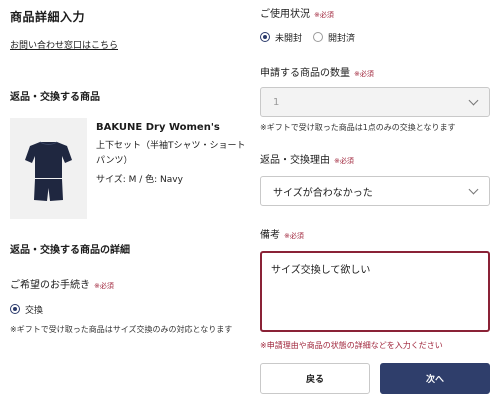 The height and width of the screenshot is (400, 500). Describe the element at coordinates (375, 291) in the screenshot. I see `remarks-textarea: サイズ交換して欲しい` at that location.